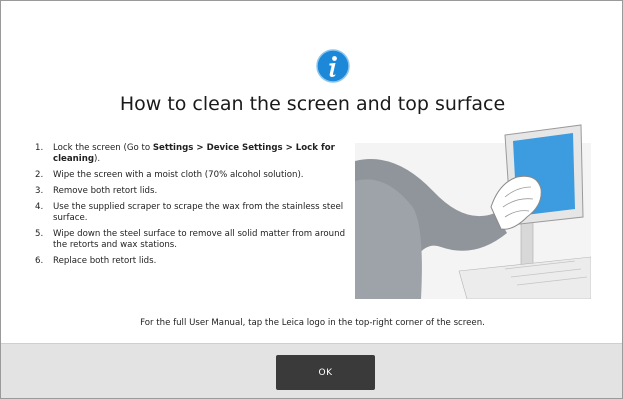 The height and width of the screenshot is (399, 623). Describe the element at coordinates (39, 261) in the screenshot. I see `step-number: 6.` at that location.